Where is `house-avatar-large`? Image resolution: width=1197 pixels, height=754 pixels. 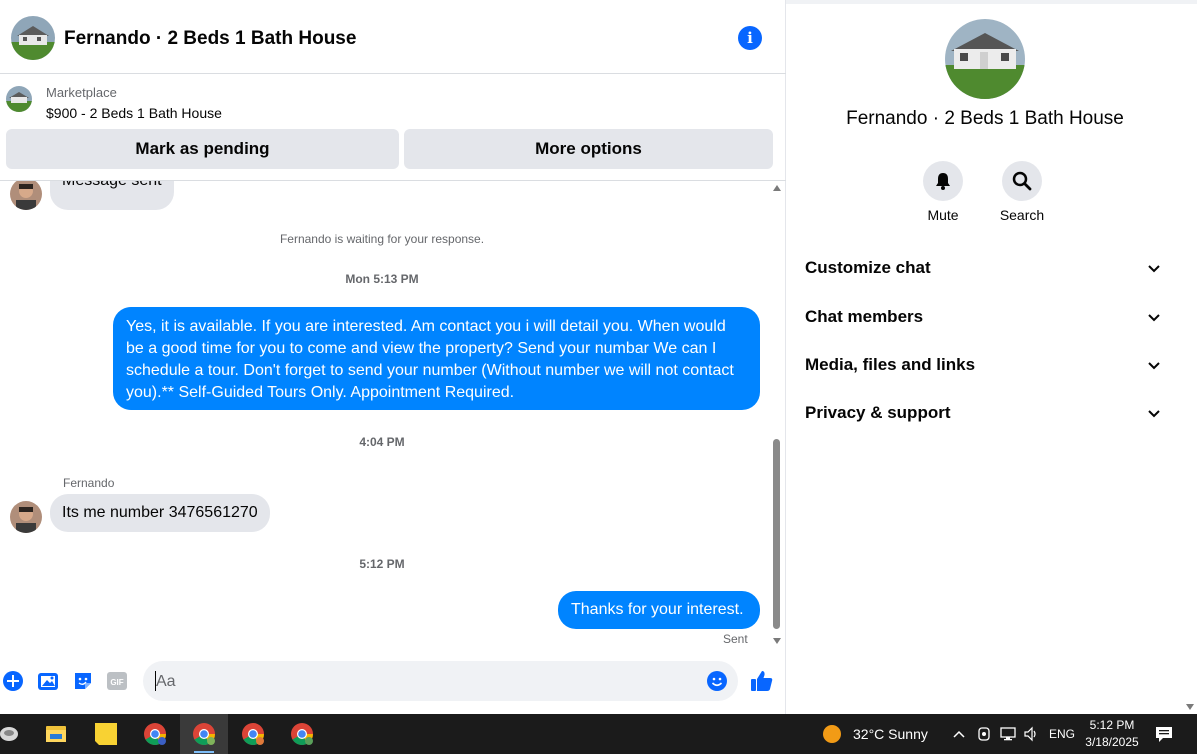
house-avatar-large is located at coordinates (985, 59).